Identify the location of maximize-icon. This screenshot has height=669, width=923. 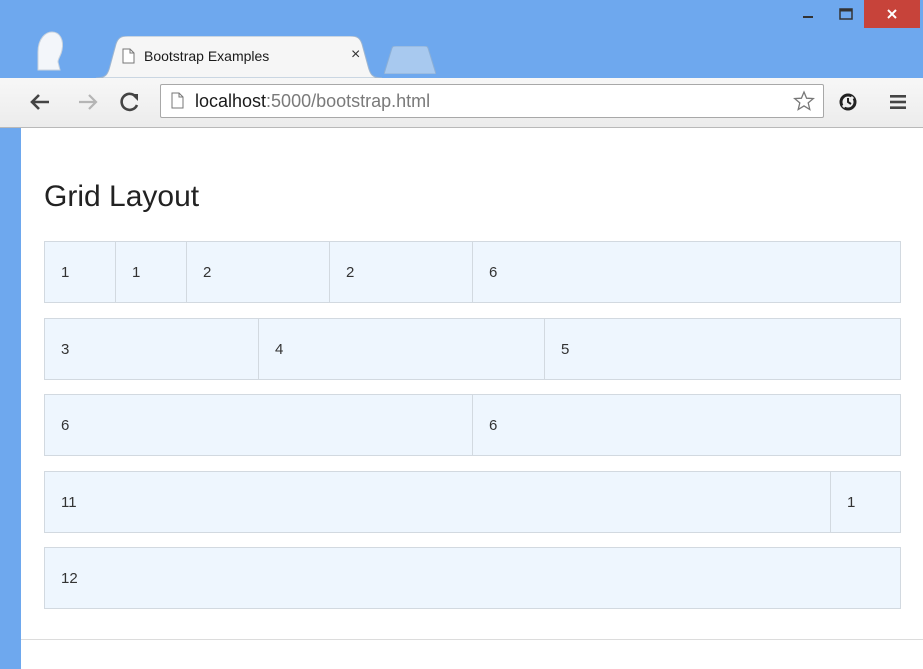
(846, 14).